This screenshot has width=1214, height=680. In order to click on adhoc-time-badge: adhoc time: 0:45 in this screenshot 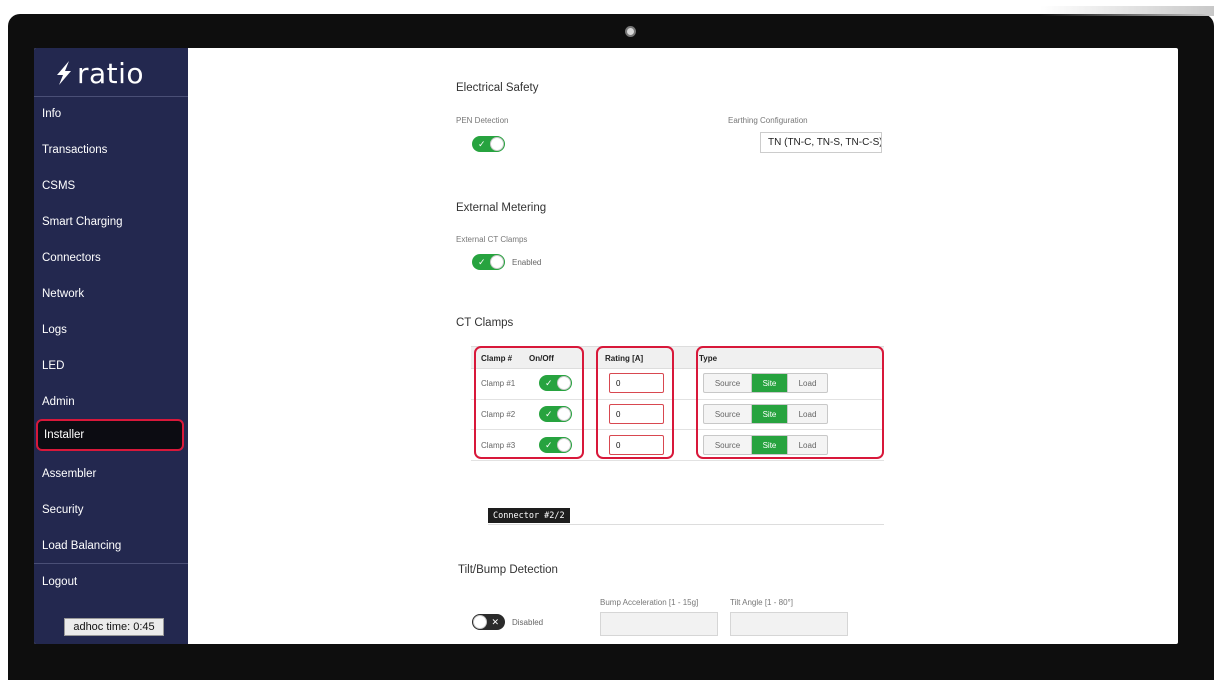, I will do `click(114, 627)`.